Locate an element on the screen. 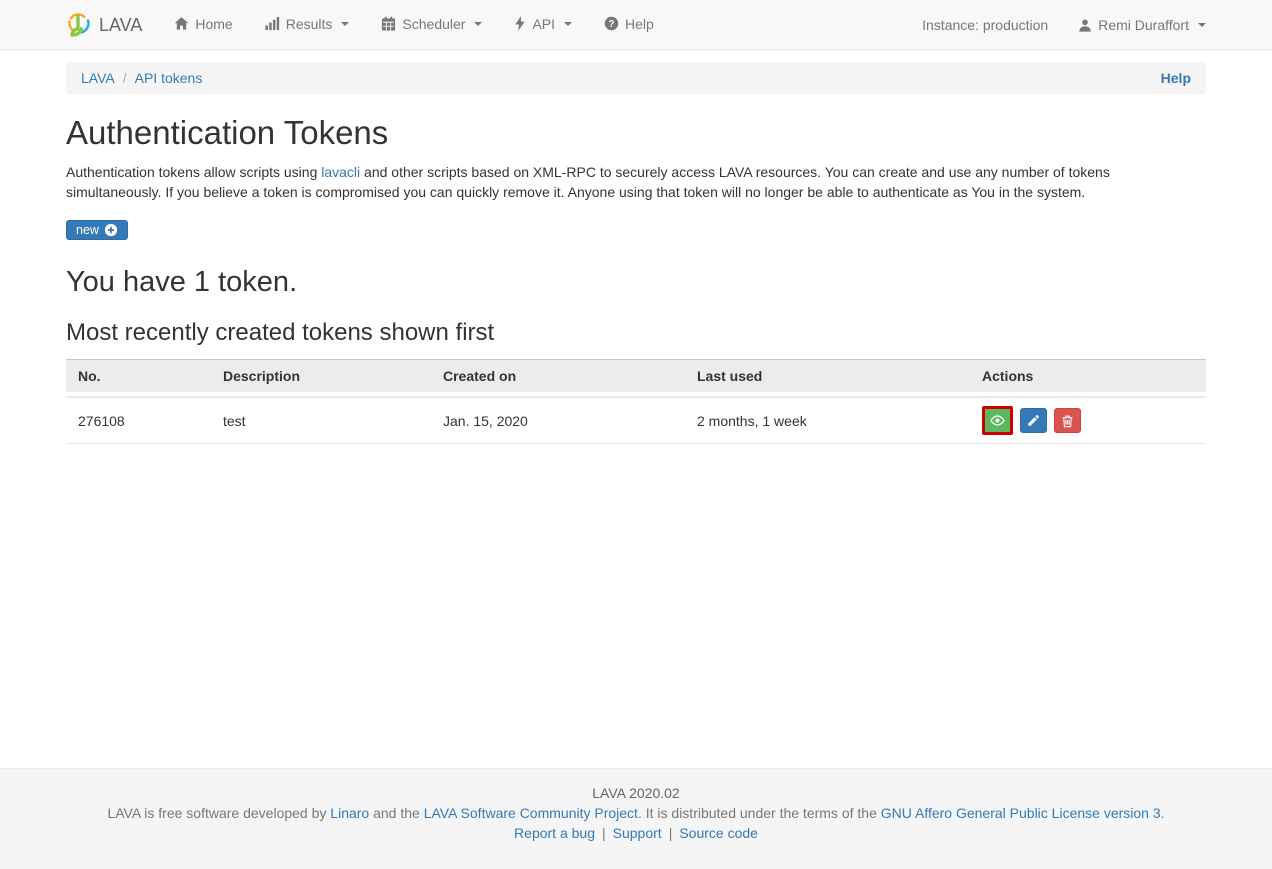 The width and height of the screenshot is (1272, 869). user-name-label: Remi Duraffort is located at coordinates (1143, 25).